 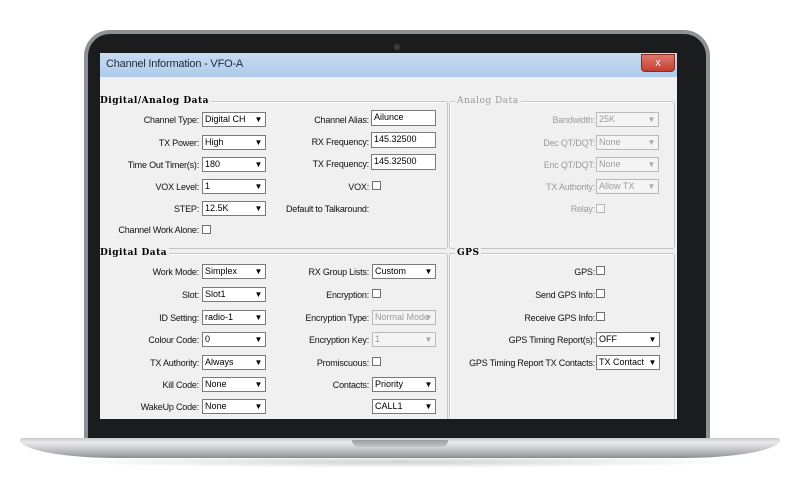 What do you see at coordinates (234, 208) in the screenshot?
I see `select-step: 12.5K ▼` at bounding box center [234, 208].